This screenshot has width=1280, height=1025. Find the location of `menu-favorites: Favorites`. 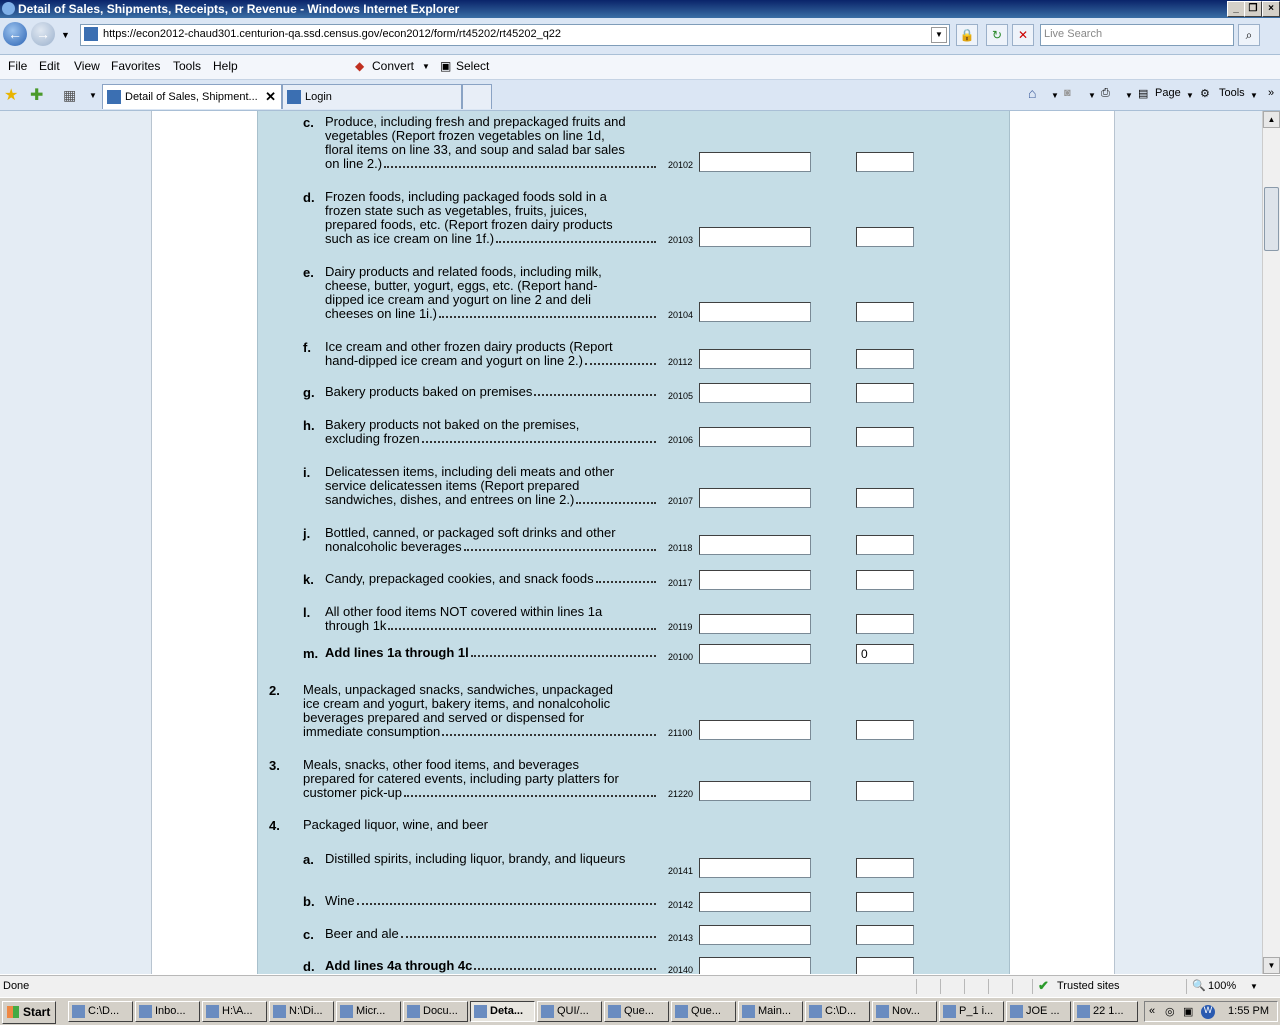

menu-favorites: Favorites is located at coordinates (135, 66).